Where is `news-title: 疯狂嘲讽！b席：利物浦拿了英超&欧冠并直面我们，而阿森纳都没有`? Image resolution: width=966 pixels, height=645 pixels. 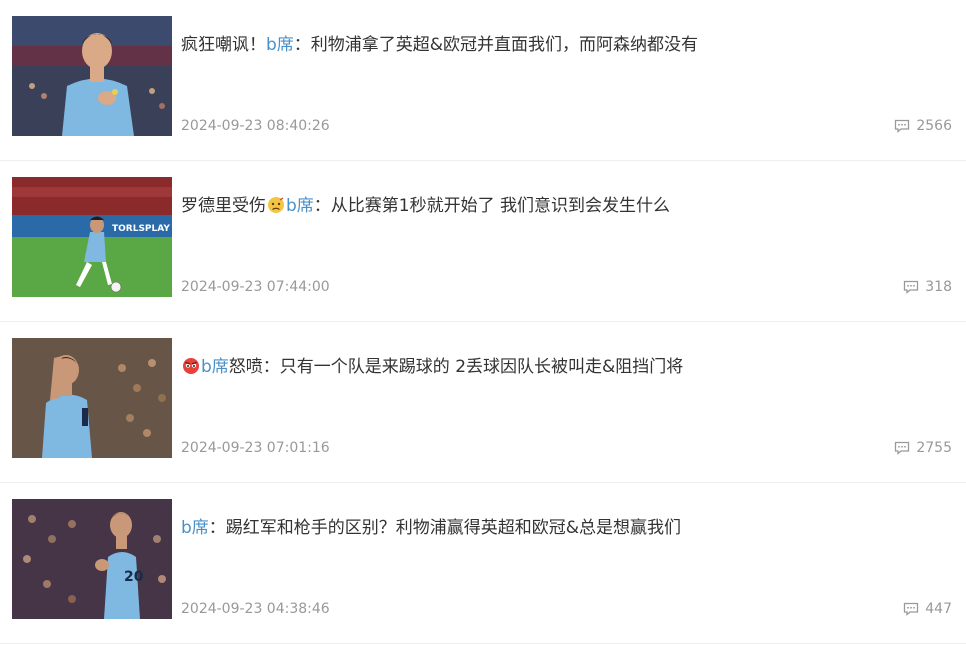
news-title: 疯狂嘲讽！b席：利物浦拿了英超&欧冠并直面我们，而阿森纳都没有 is located at coordinates (439, 45).